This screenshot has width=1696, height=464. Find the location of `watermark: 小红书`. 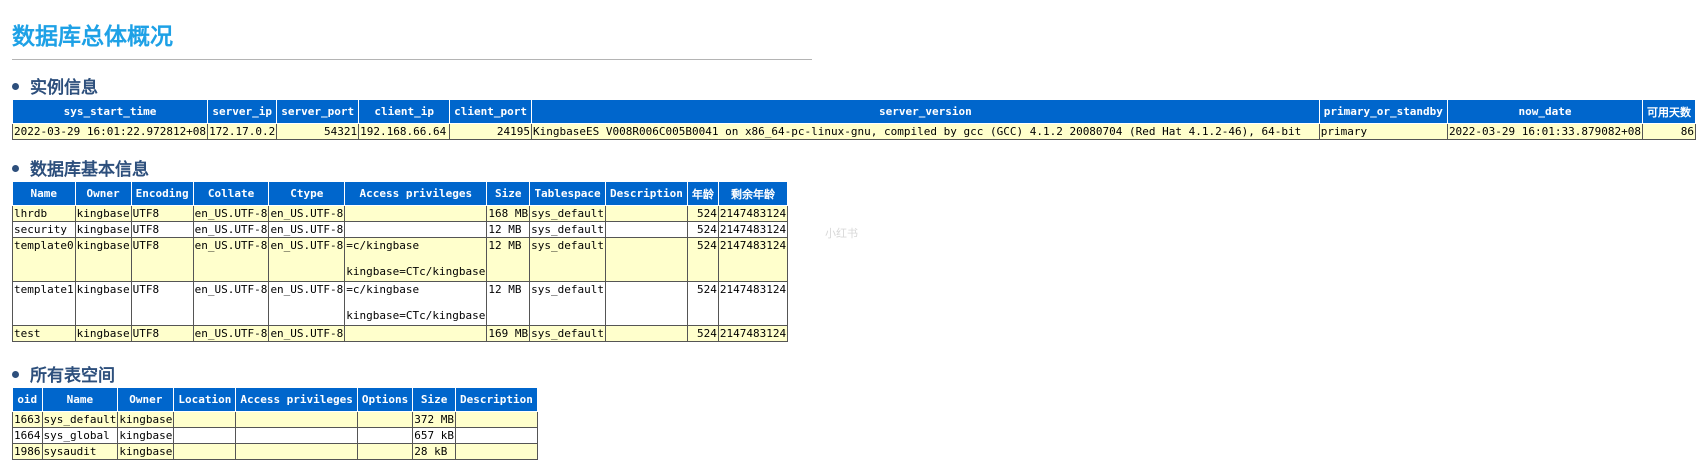

watermark: 小红书 is located at coordinates (841, 233).